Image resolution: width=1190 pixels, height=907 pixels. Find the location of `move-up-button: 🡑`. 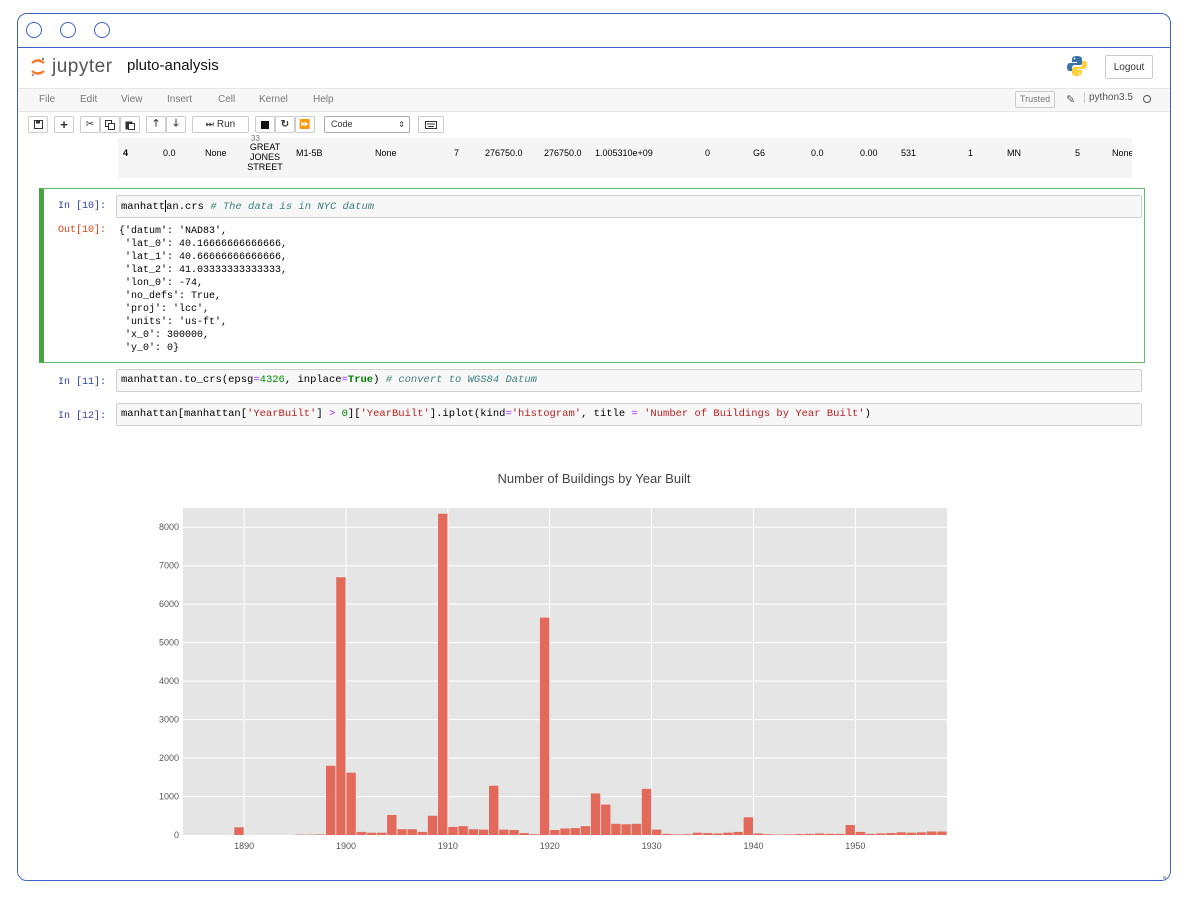

move-up-button: 🡑 is located at coordinates (156, 124).